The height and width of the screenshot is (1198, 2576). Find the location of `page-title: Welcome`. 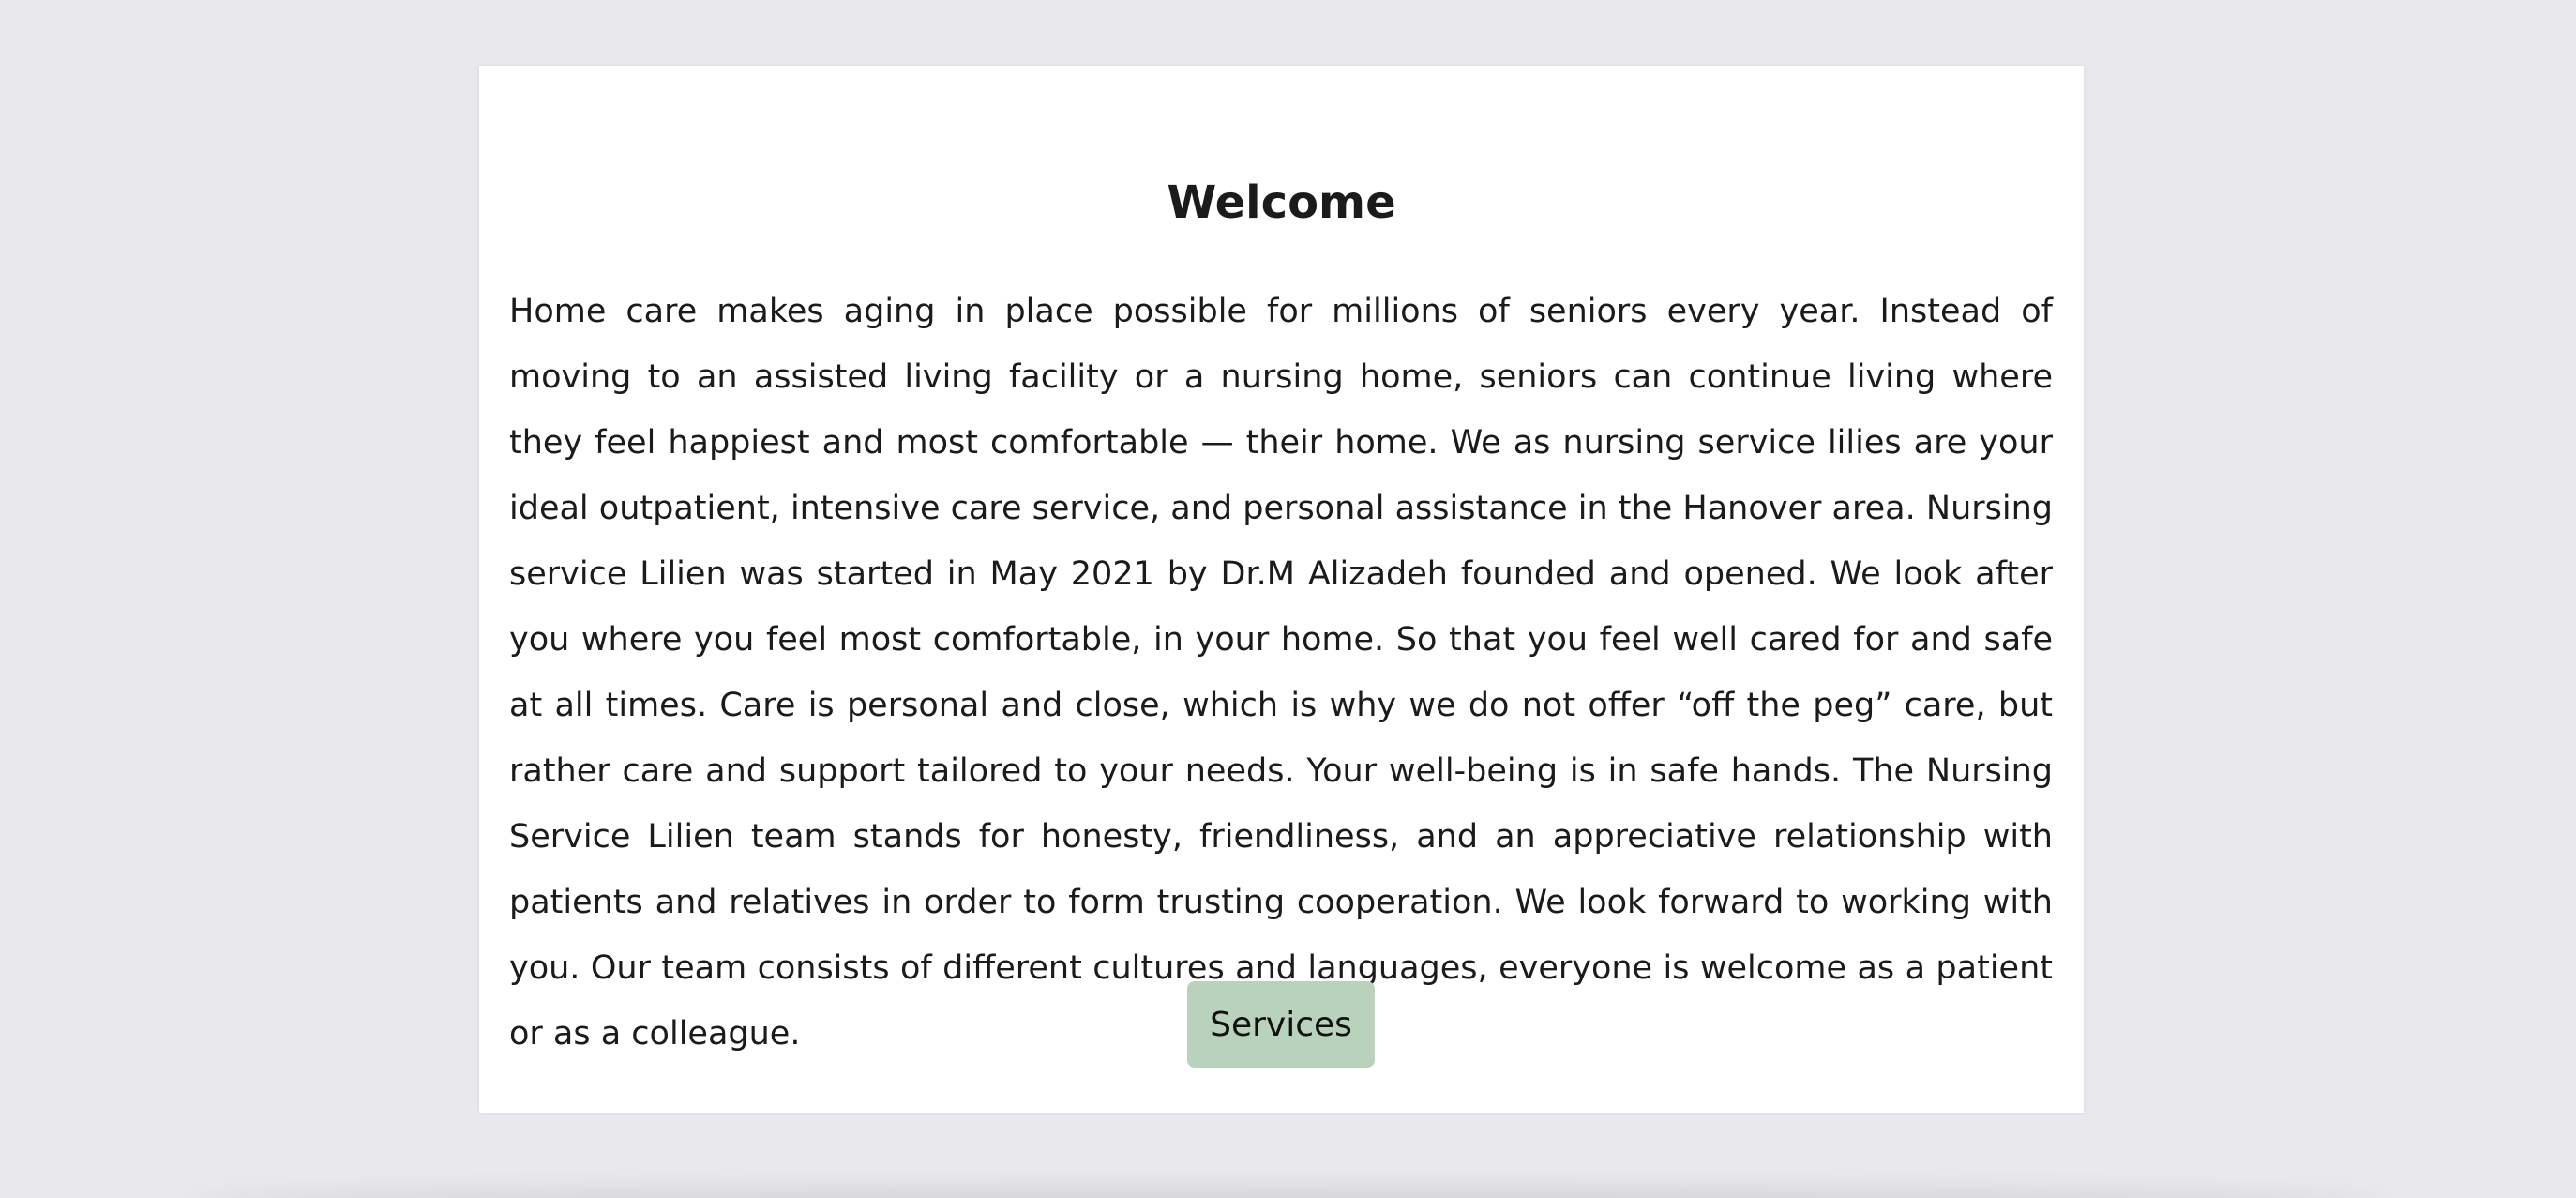

page-title: Welcome is located at coordinates (1281, 202).